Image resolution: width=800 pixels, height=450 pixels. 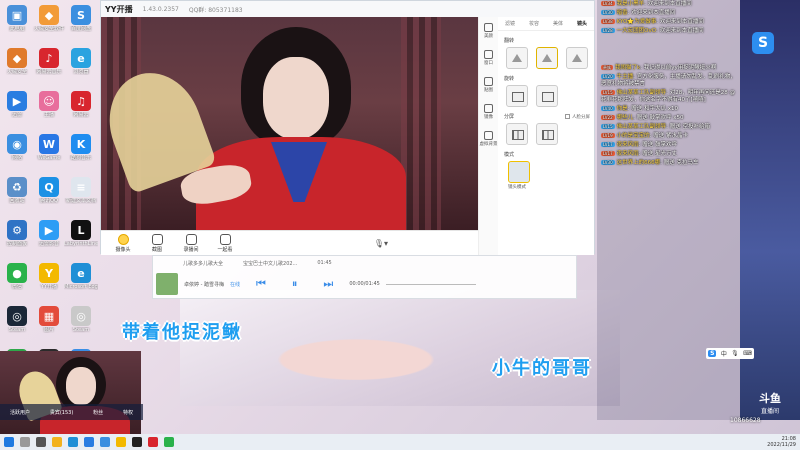 What do you see at coordinates (81, 111) in the screenshot?
I see `desktop-icon: ♫ 网易云` at bounding box center [81, 111].